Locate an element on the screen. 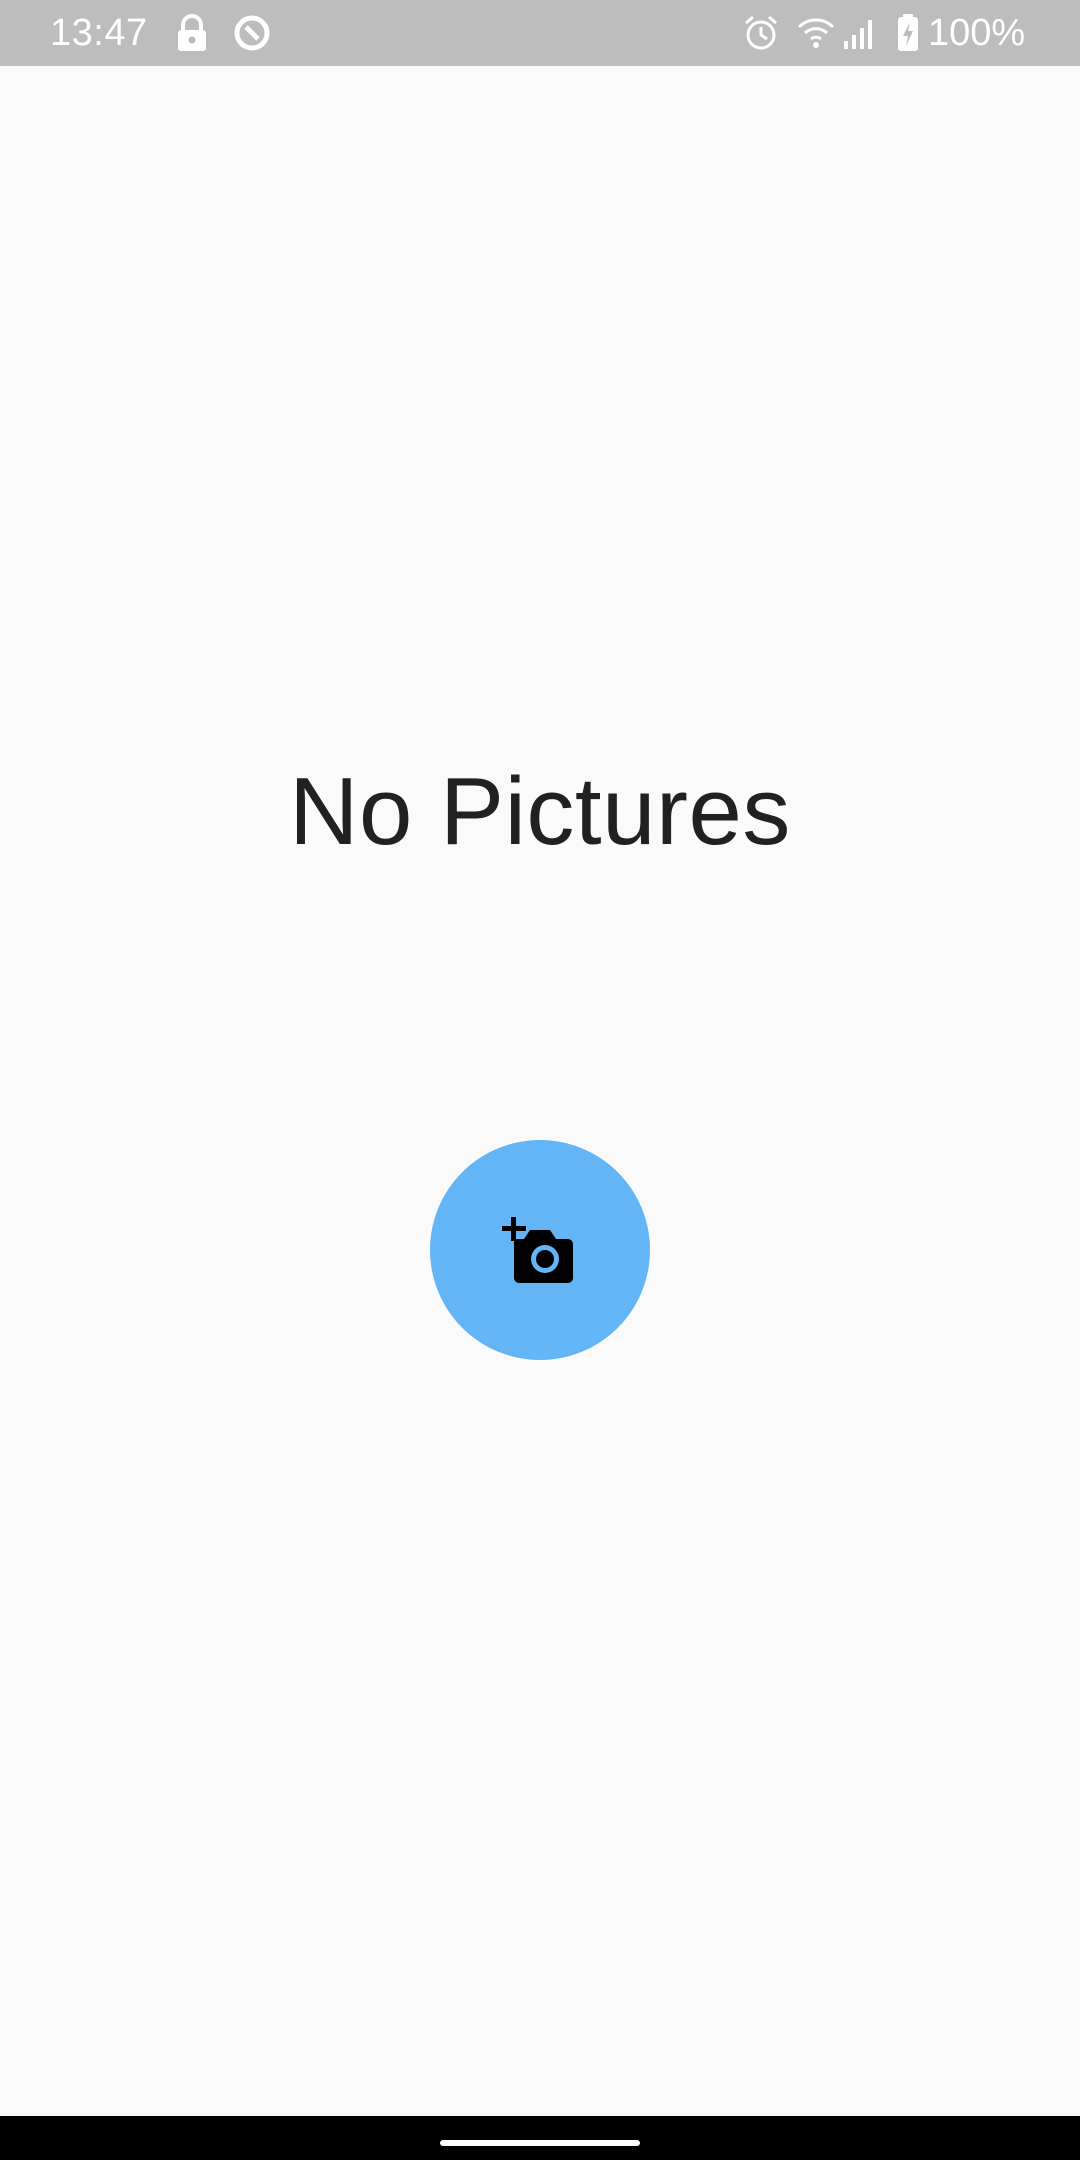  add-photo-button is located at coordinates (540, 1250).